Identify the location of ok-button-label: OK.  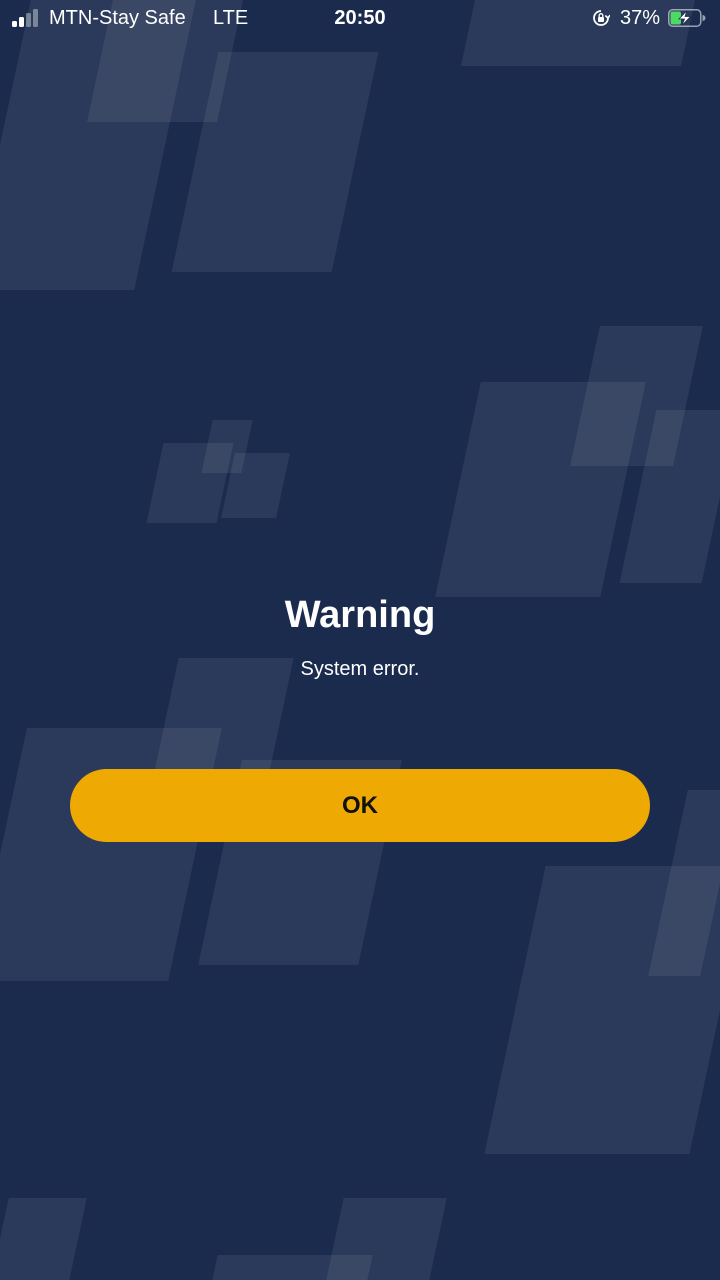
(360, 805).